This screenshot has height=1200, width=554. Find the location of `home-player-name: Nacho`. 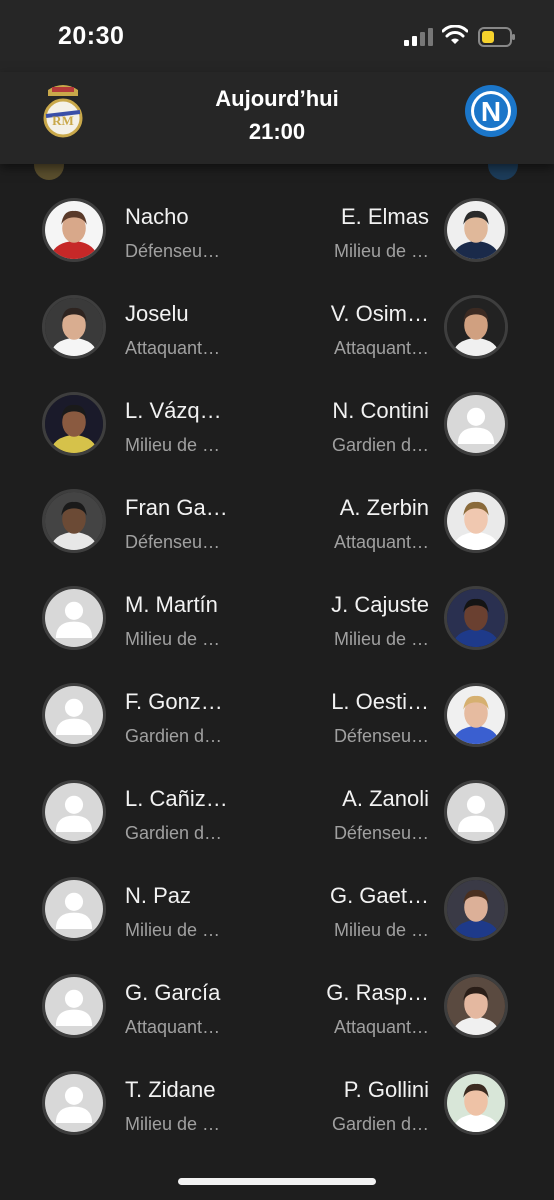

home-player-name: Nacho is located at coordinates (157, 217).